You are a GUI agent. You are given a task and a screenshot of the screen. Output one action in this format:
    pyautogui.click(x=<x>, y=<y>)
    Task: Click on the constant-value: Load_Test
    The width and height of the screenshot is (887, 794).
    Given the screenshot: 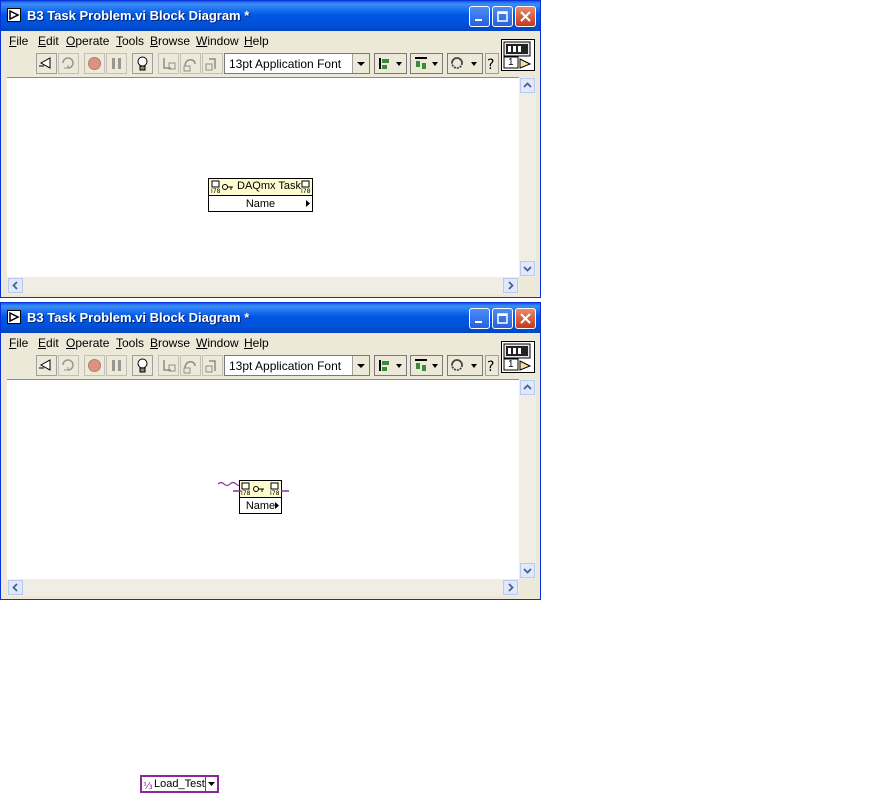 What is the action you would take?
    pyautogui.click(x=179, y=784)
    